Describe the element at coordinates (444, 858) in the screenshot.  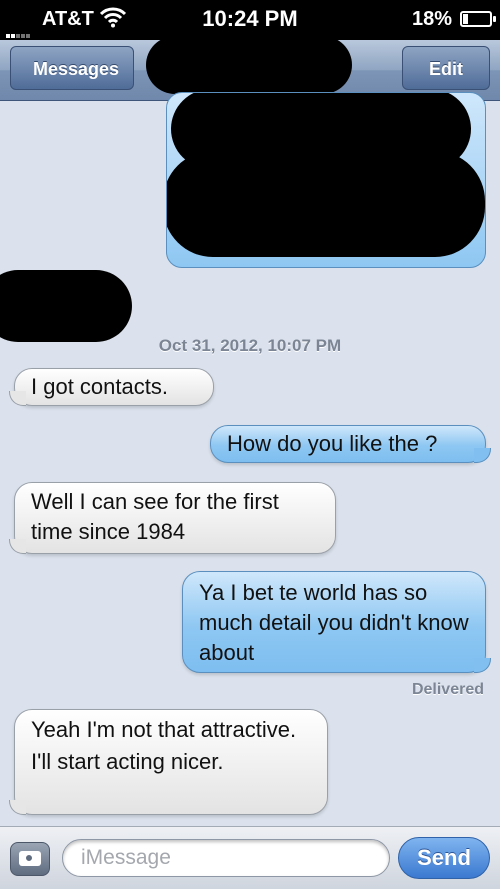
I see `send-button: Send` at that location.